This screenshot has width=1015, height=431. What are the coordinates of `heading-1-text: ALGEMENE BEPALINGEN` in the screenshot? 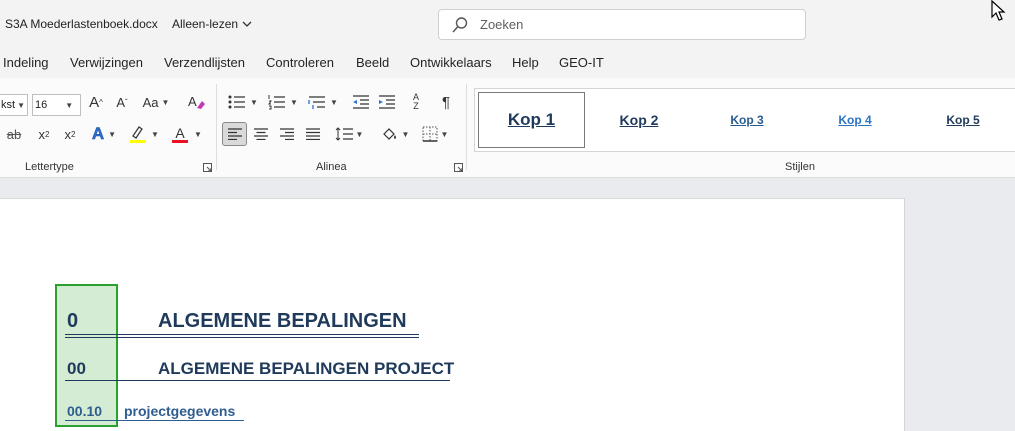 It's located at (282, 321).